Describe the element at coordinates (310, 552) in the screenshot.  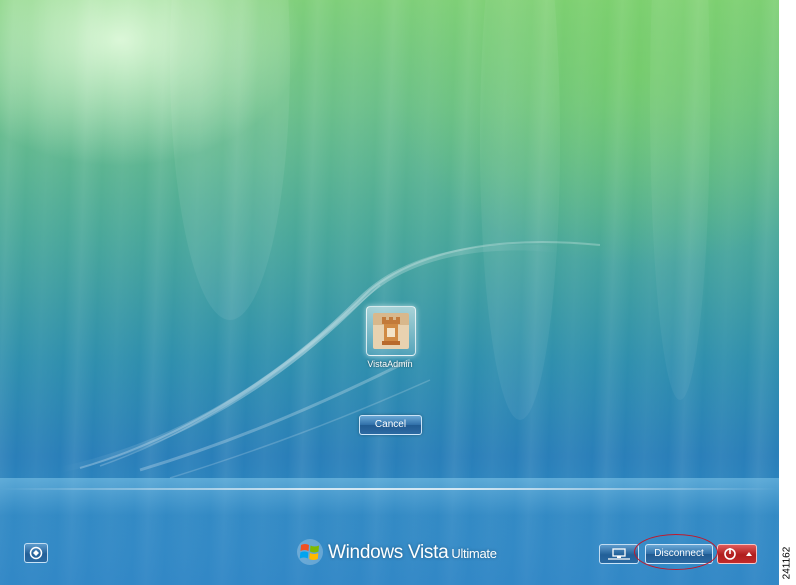
I see `windows-flag-icon` at that location.